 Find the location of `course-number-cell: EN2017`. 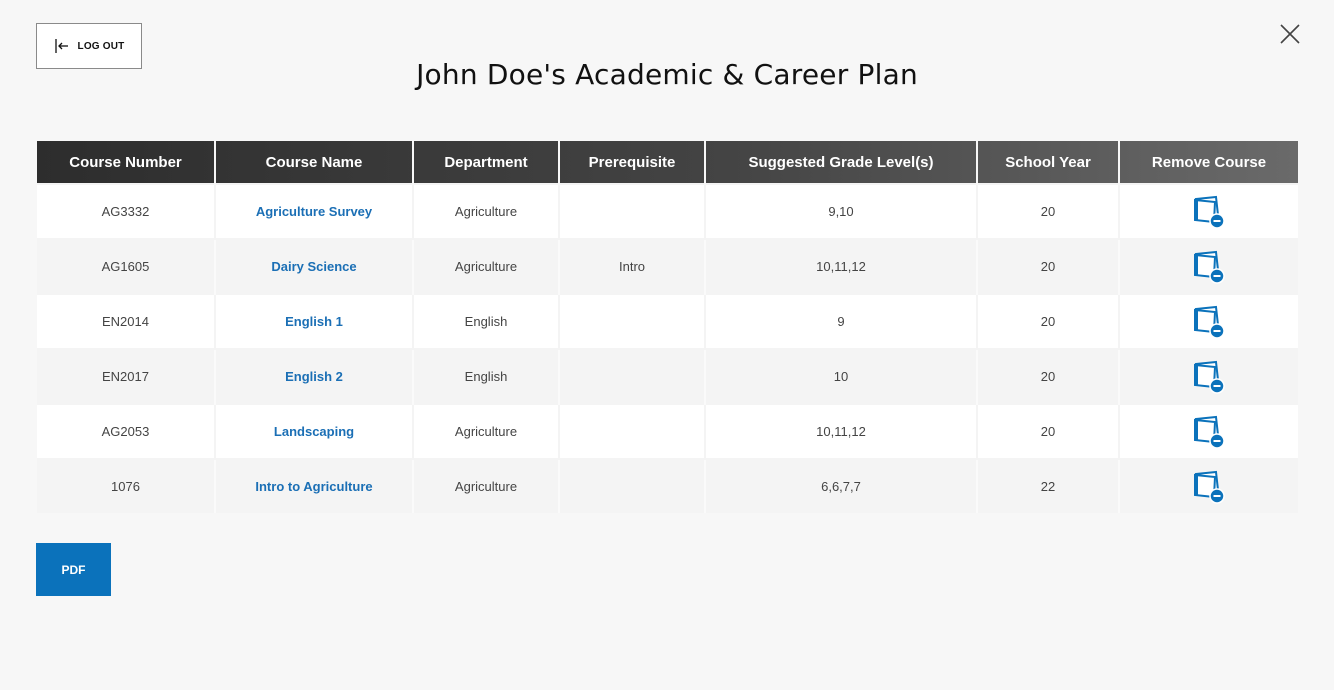

course-number-cell: EN2017 is located at coordinates (126, 376).